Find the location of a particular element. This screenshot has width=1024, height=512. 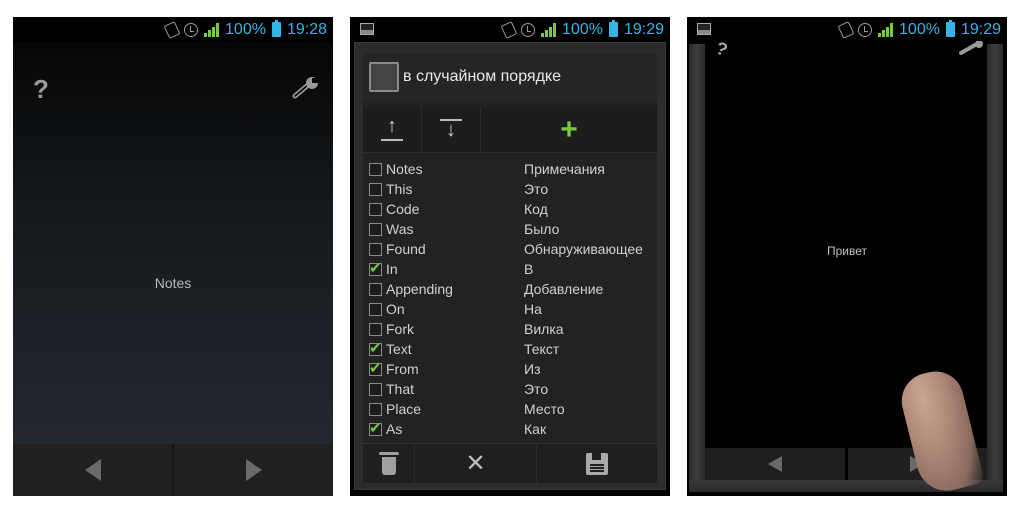

shuffle-label: в случайном порядке is located at coordinates (482, 76).